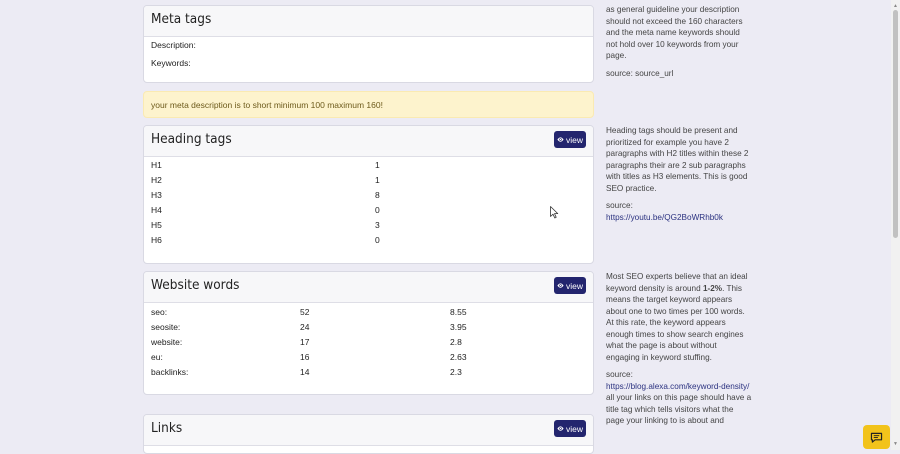 The image size is (900, 454). Describe the element at coordinates (173, 45) in the screenshot. I see `description-label: Description:` at that location.